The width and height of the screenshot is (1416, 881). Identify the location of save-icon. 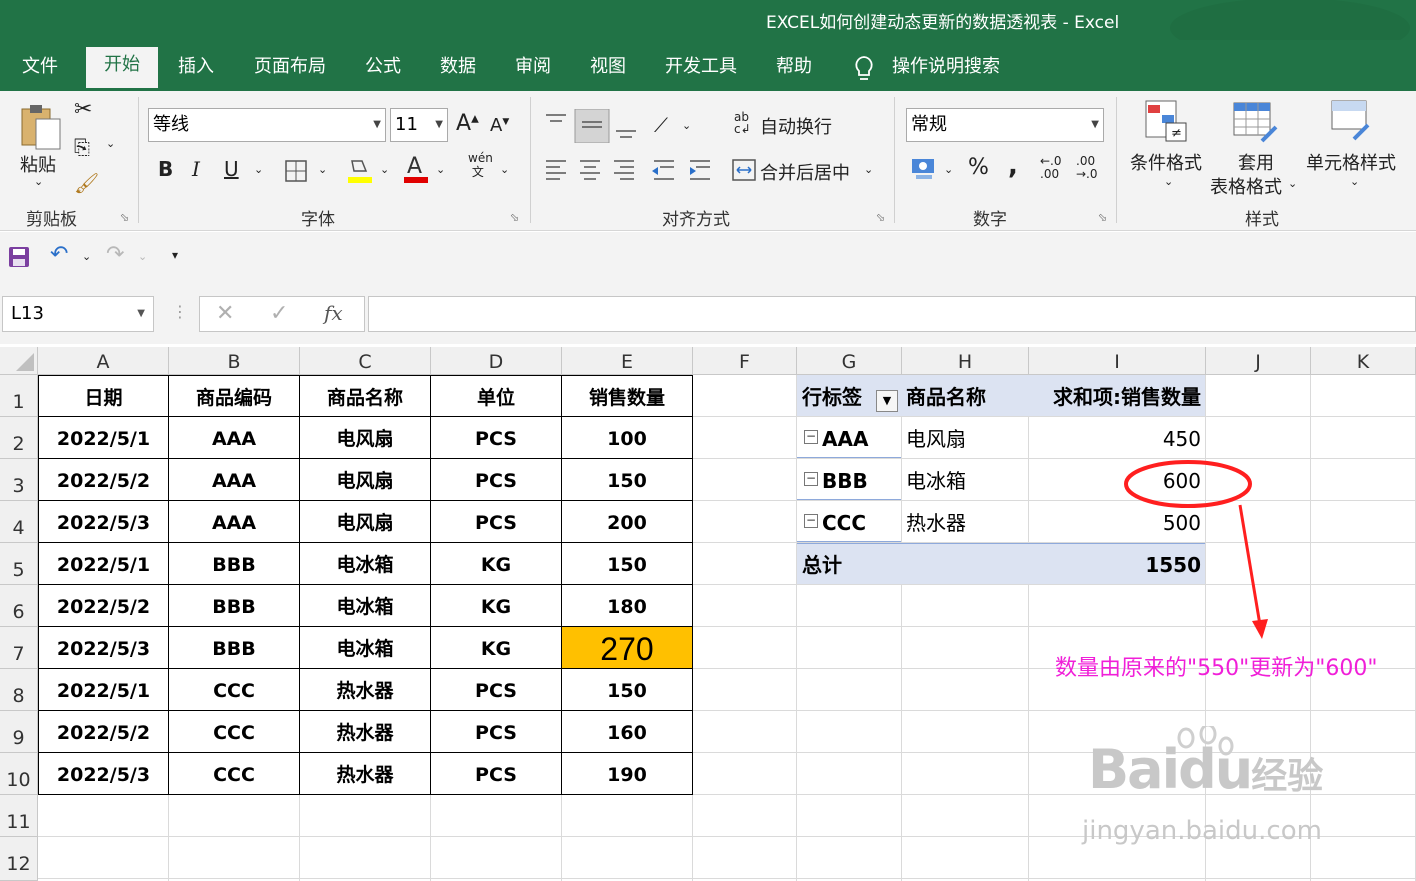
(19, 257).